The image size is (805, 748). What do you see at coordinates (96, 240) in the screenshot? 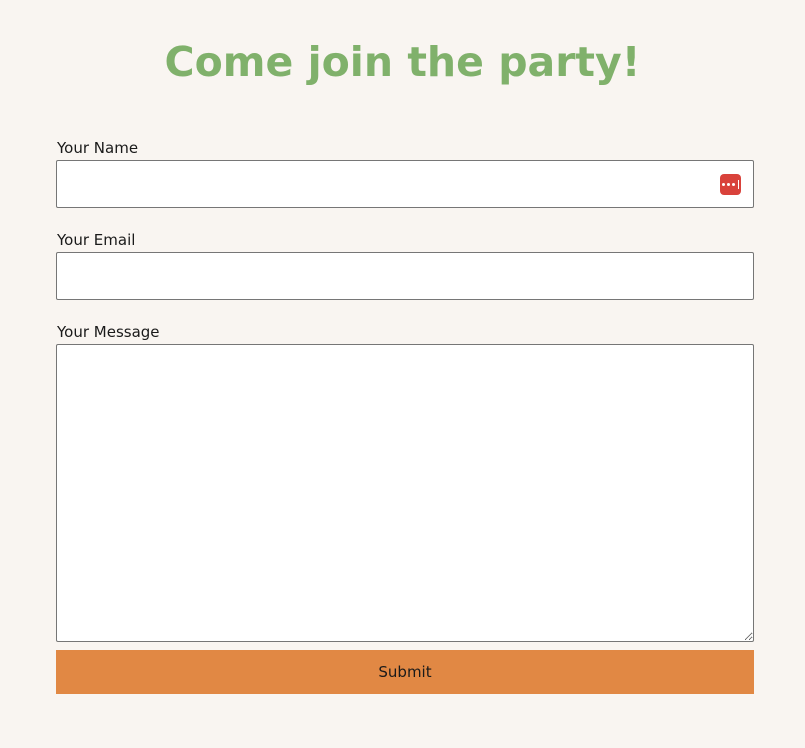
I see `email-label: Your Email` at bounding box center [96, 240].